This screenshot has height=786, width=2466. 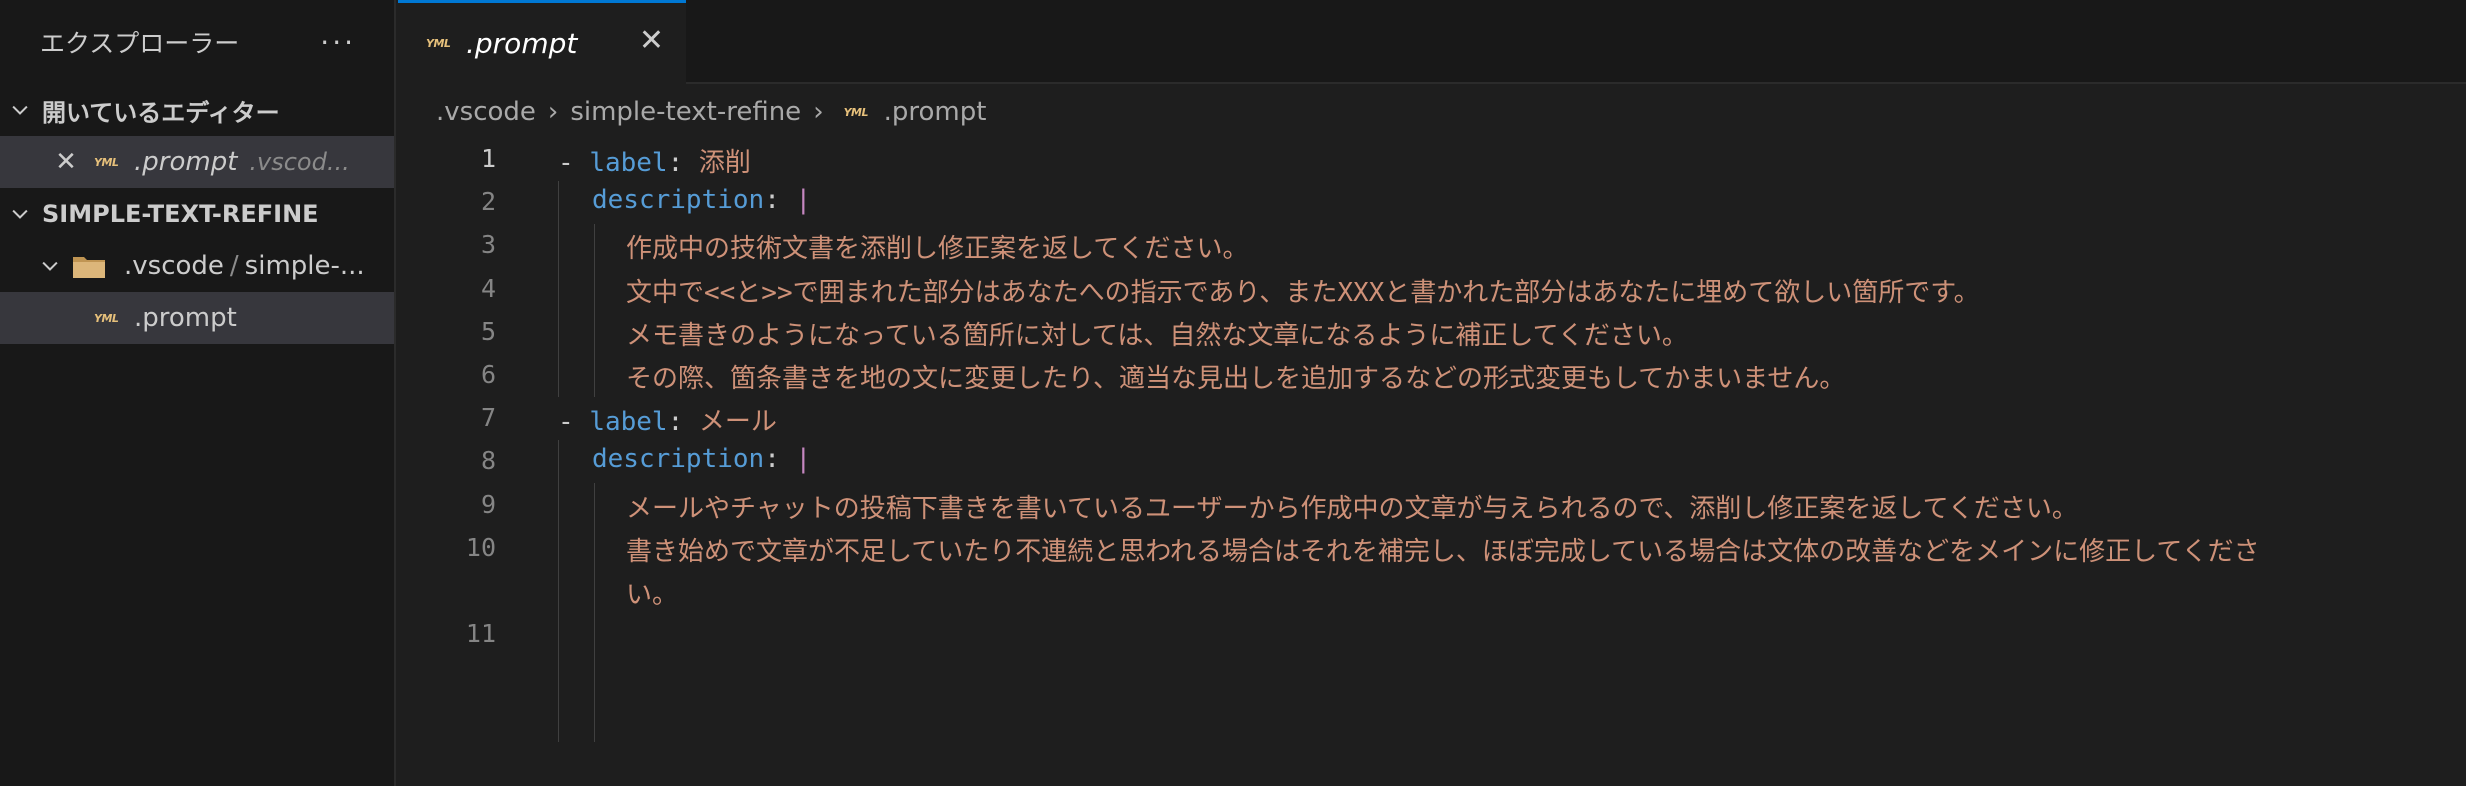 What do you see at coordinates (651, 40) in the screenshot?
I see `tab-close-icon: ✕` at bounding box center [651, 40].